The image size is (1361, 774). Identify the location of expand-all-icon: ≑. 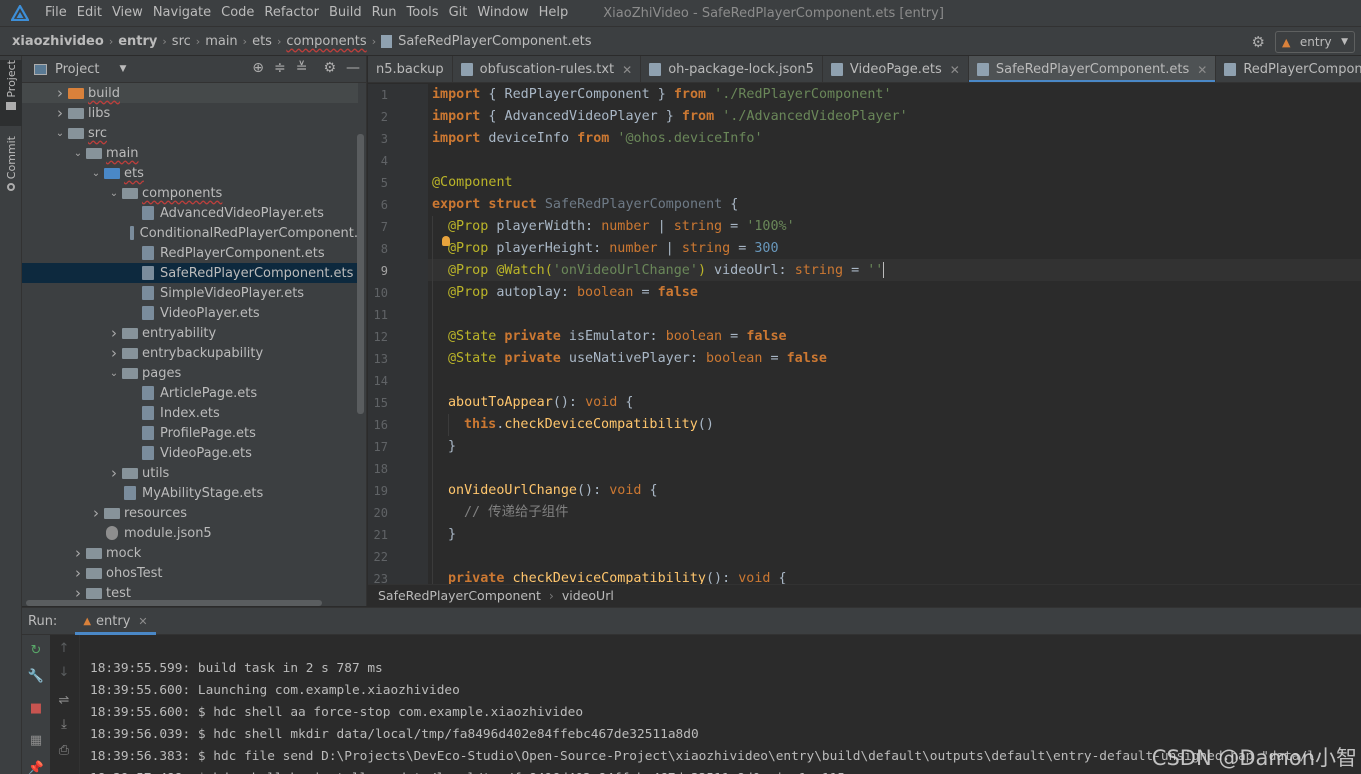
(280, 68).